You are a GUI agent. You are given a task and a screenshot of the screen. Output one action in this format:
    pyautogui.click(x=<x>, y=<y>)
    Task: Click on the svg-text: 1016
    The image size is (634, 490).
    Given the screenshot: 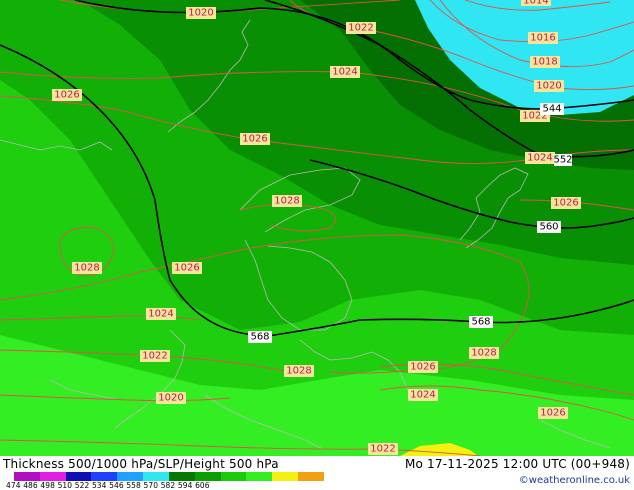 What is the action you would take?
    pyautogui.click(x=542, y=38)
    